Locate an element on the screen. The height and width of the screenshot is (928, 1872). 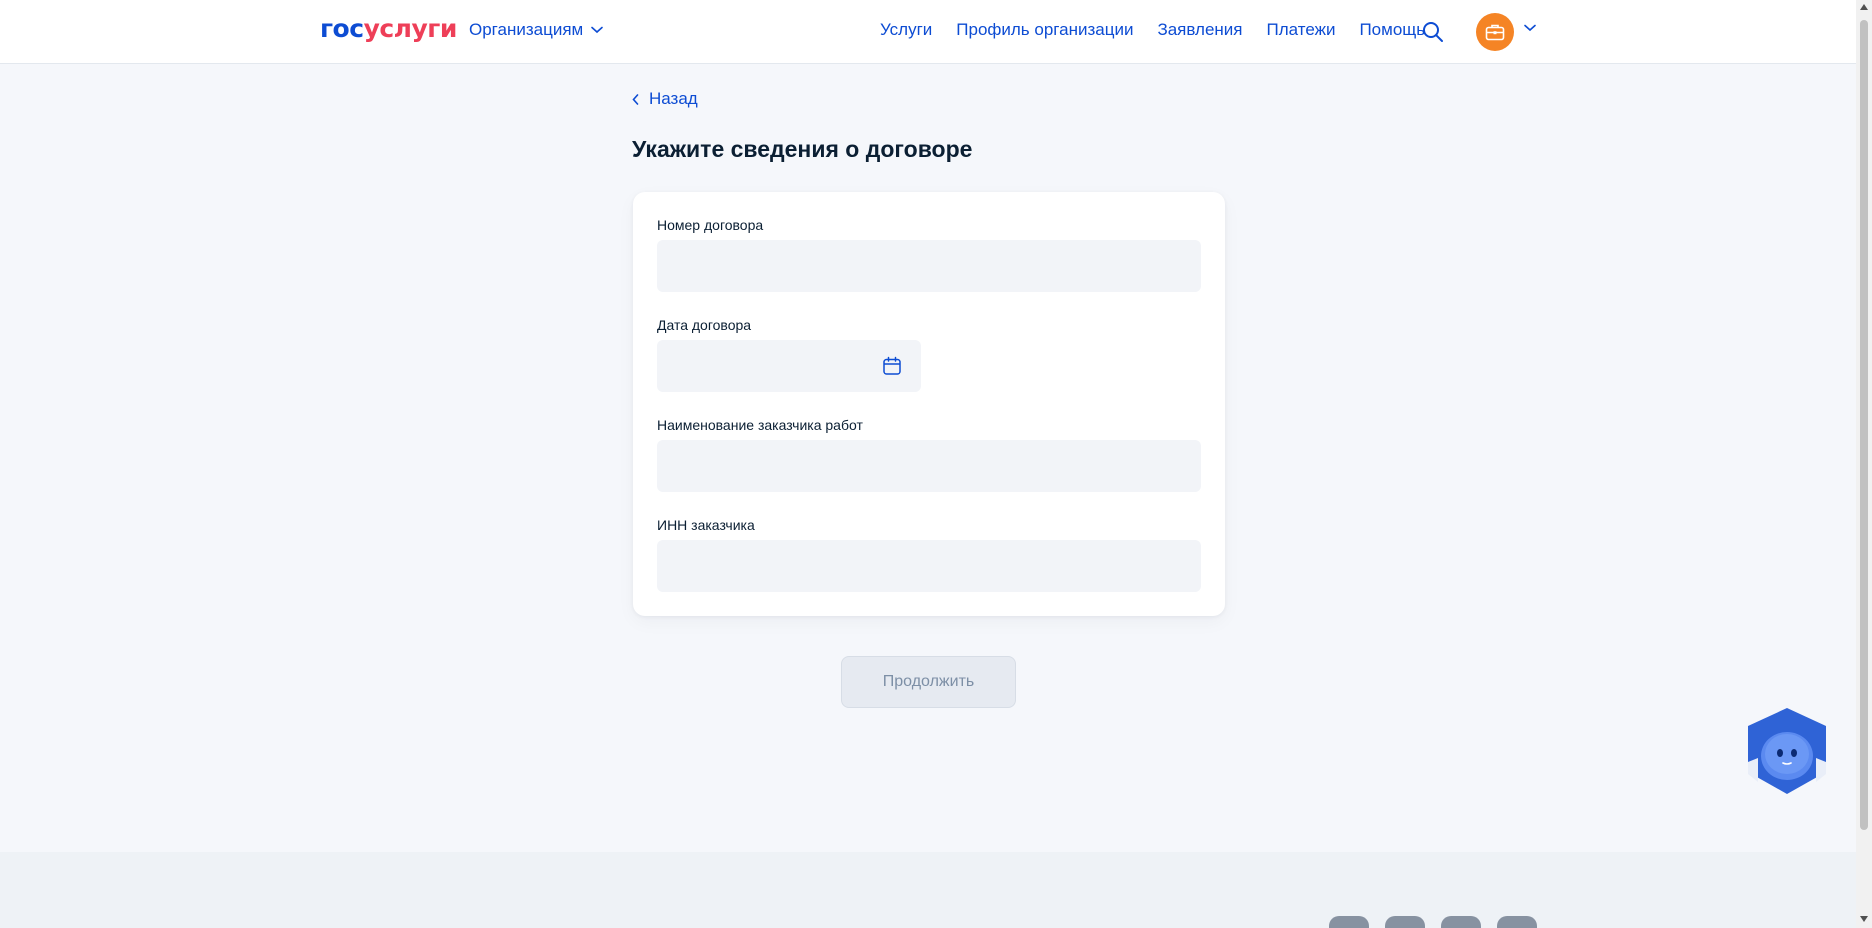
back-link: Назад is located at coordinates (665, 99).